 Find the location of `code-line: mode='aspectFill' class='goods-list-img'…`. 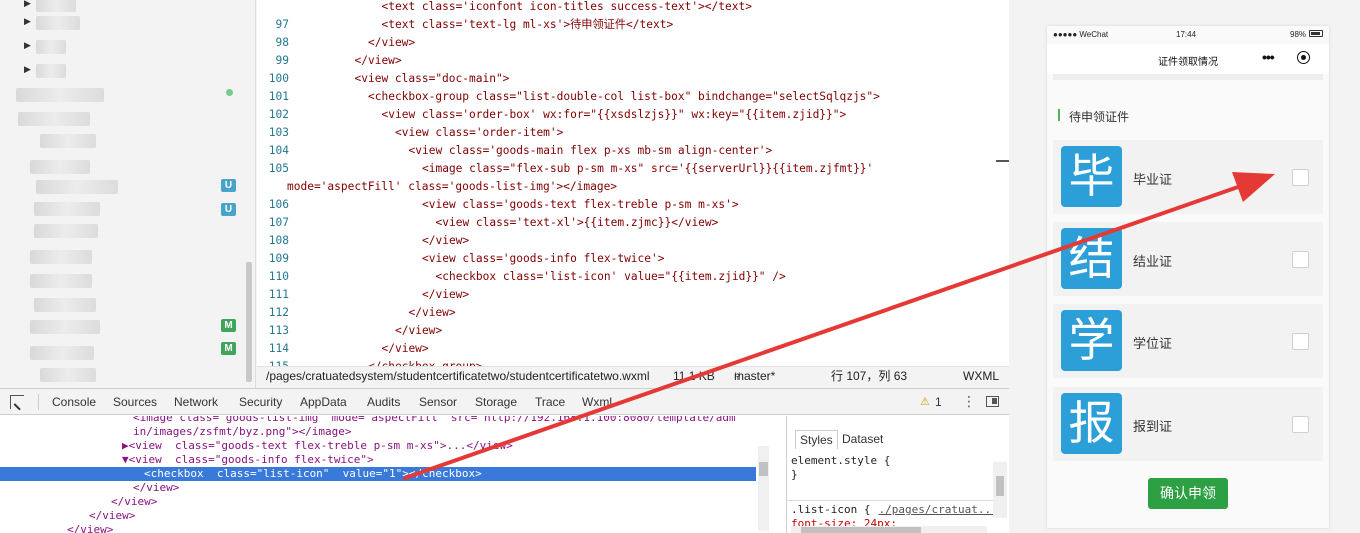

code-line: mode='aspectFill' class='goods-list-img'… is located at coordinates (633, 187).